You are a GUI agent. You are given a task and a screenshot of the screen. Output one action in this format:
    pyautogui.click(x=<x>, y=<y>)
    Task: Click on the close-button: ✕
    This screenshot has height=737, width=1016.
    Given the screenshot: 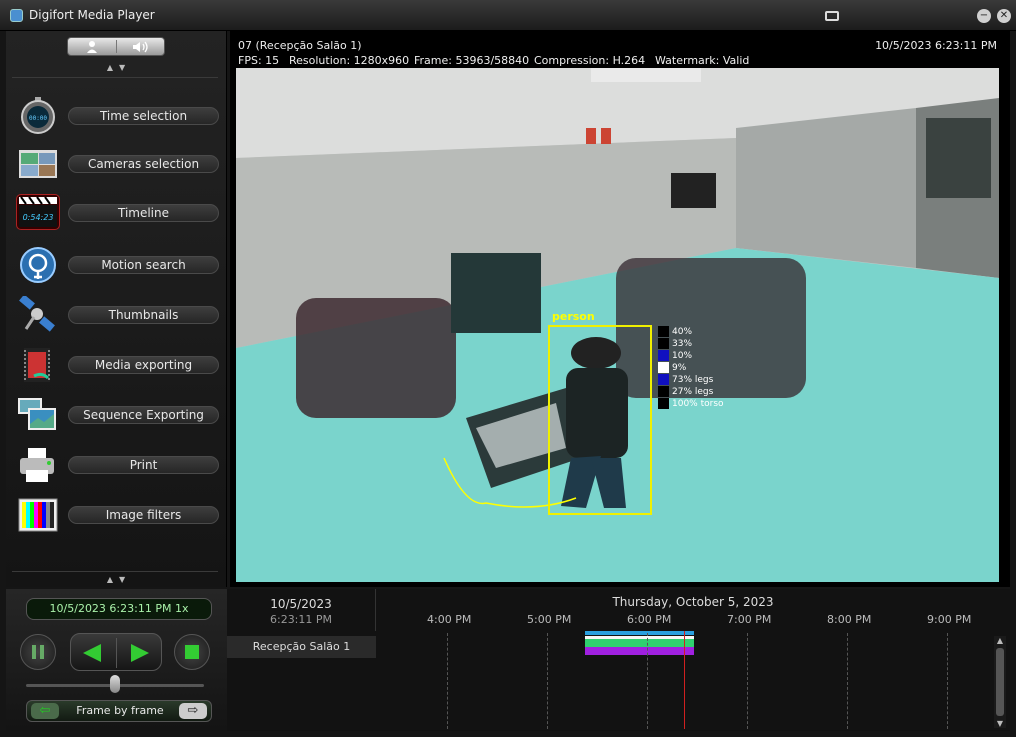 What is the action you would take?
    pyautogui.click(x=1004, y=16)
    